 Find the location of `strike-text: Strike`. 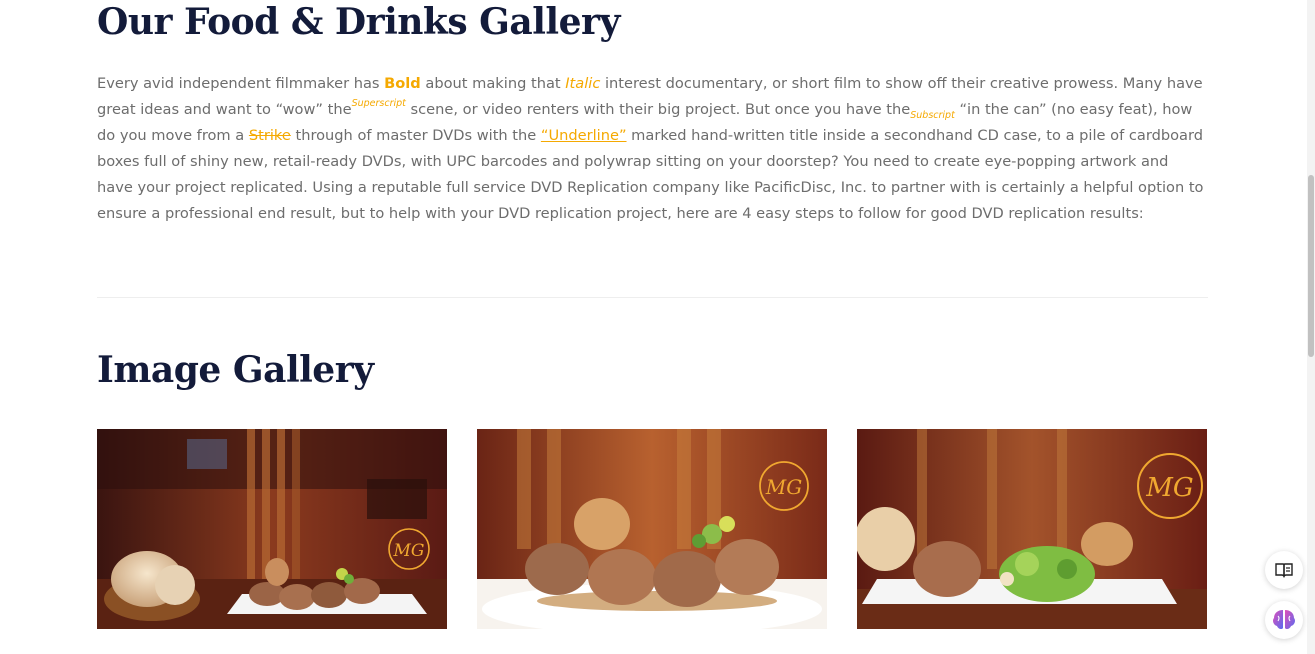

strike-text: Strike is located at coordinates (269, 135).